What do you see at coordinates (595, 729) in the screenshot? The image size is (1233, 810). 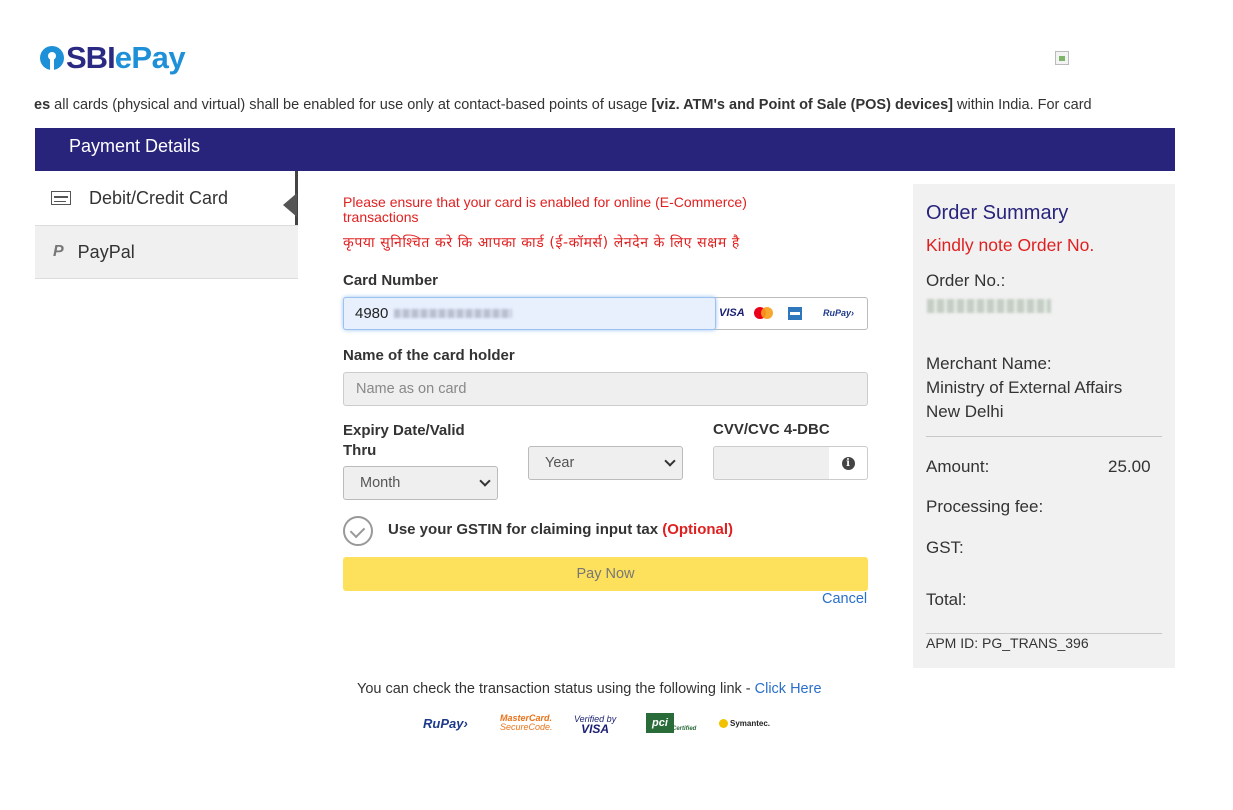 I see `visa-line2: VISA` at bounding box center [595, 729].